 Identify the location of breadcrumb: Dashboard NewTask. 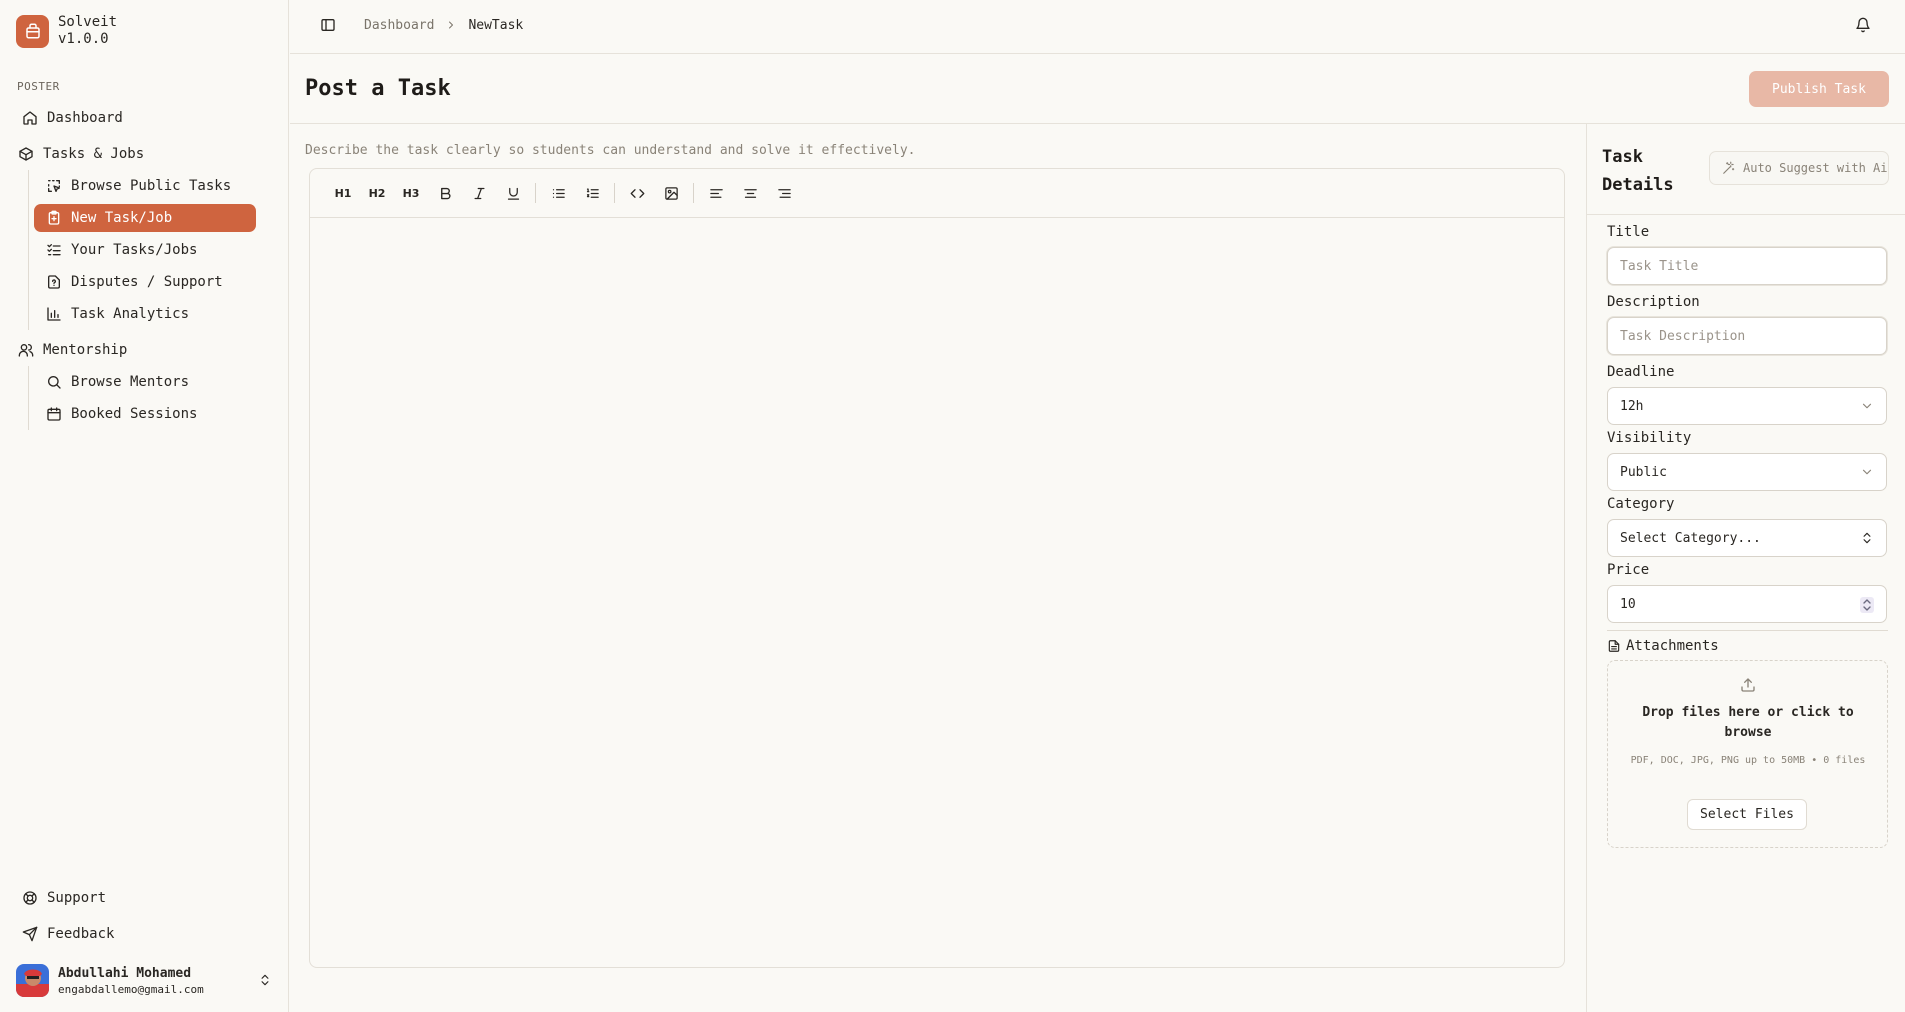
(421, 25).